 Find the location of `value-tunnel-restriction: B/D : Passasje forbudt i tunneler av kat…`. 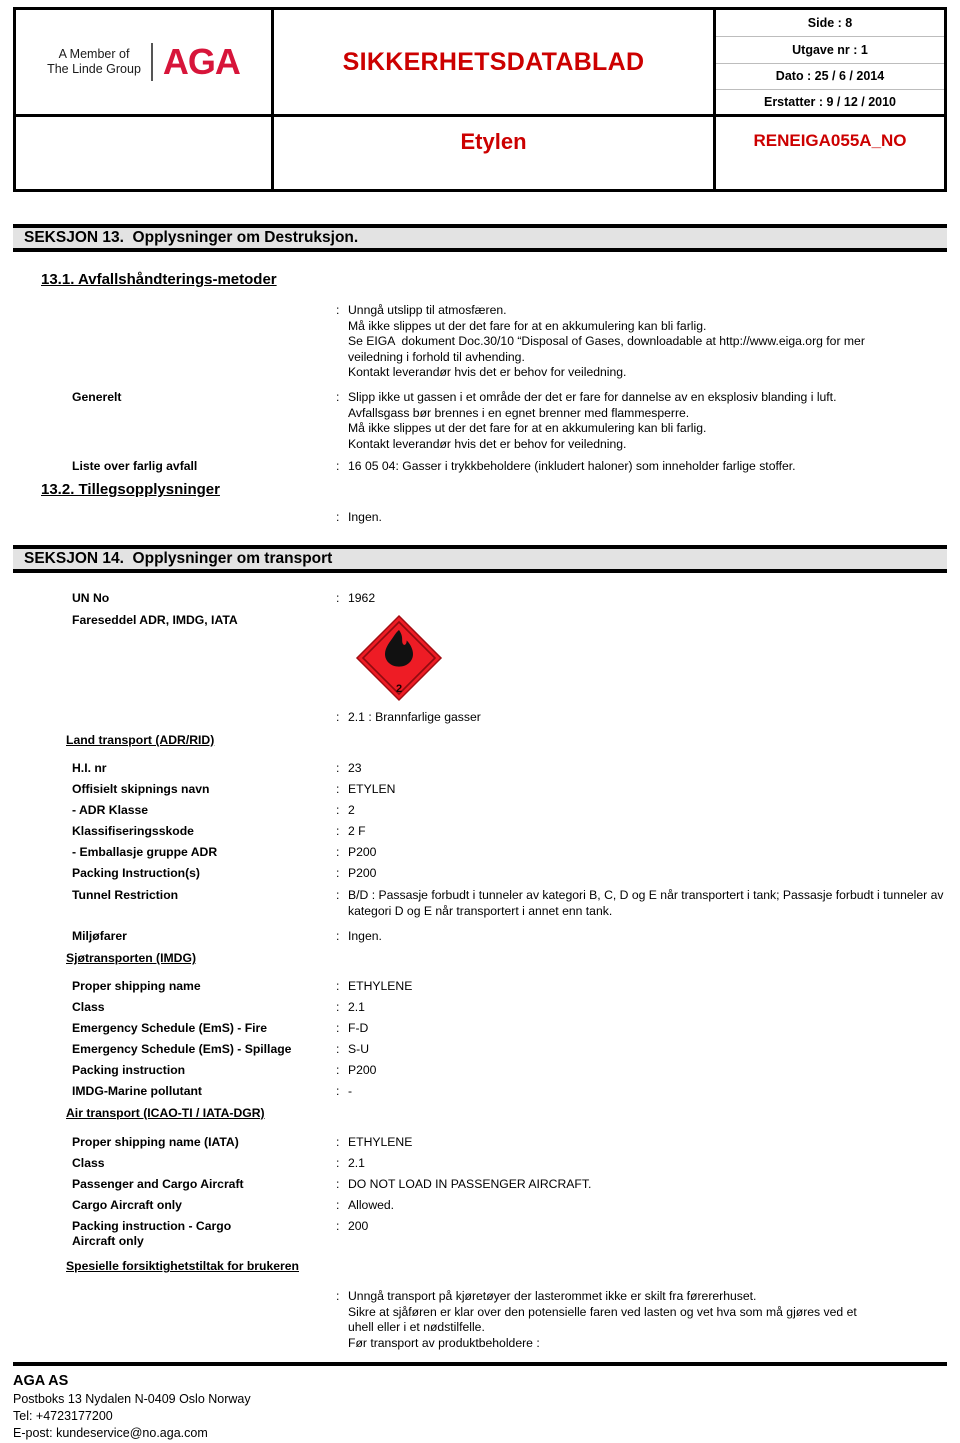

value-tunnel-restriction: B/D : Passasje forbudt i tunneler av kat… is located at coordinates (646, 903).